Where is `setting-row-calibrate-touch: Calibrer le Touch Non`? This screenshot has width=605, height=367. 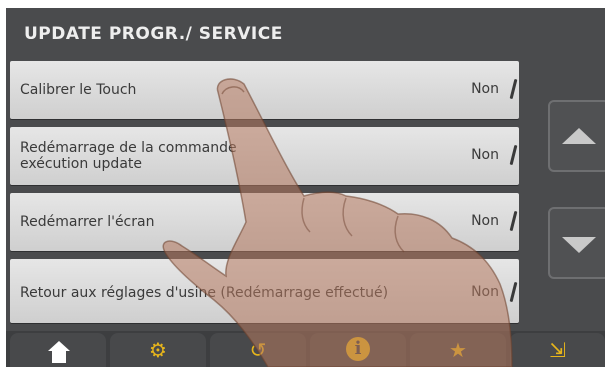
setting-row-calibrate-touch: Calibrer le Touch Non is located at coordinates (264, 90).